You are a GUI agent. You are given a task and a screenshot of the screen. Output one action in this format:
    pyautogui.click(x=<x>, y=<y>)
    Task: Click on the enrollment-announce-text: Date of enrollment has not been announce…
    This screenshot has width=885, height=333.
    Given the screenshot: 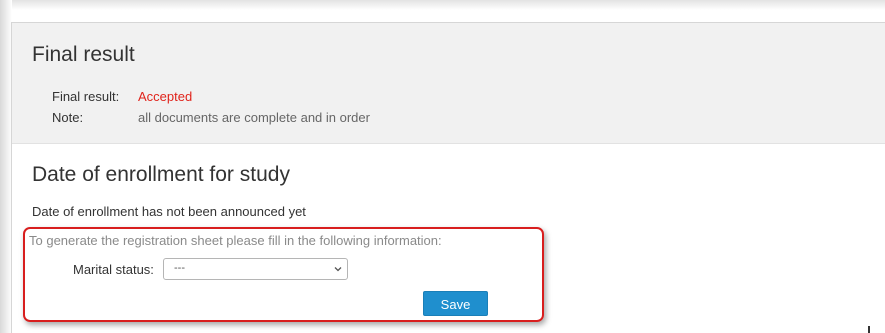 What is the action you would take?
    pyautogui.click(x=169, y=211)
    